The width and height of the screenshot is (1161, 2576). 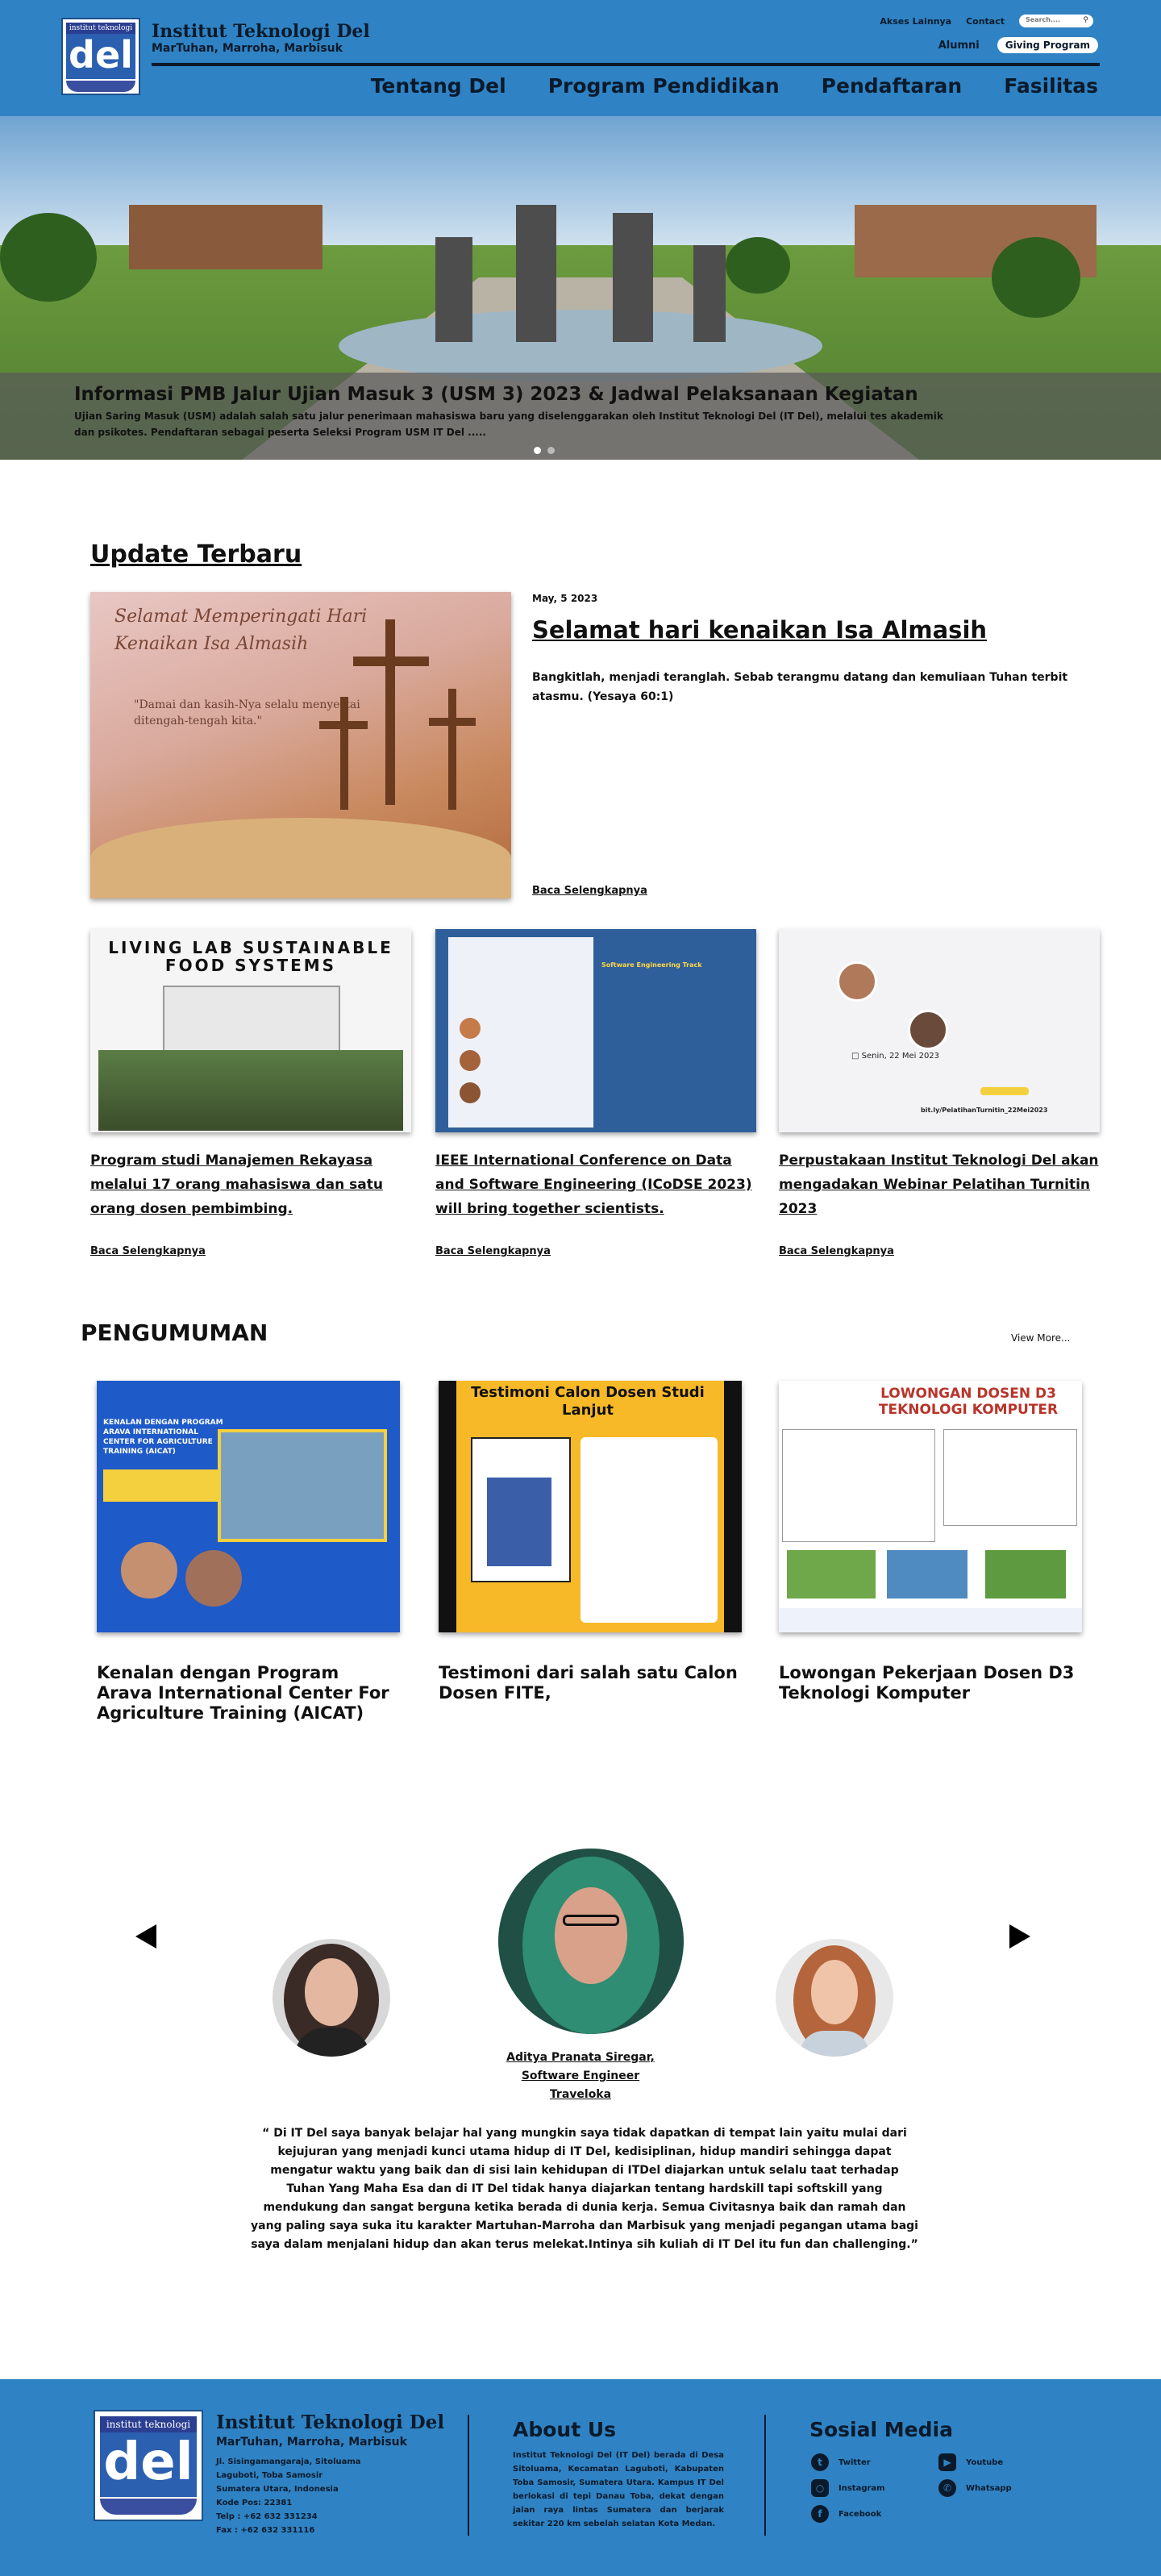 I want to click on announcement-image: LOWONGAN DOSEN D3 TEKNOLOGI KOMPUTER, so click(x=930, y=1506).